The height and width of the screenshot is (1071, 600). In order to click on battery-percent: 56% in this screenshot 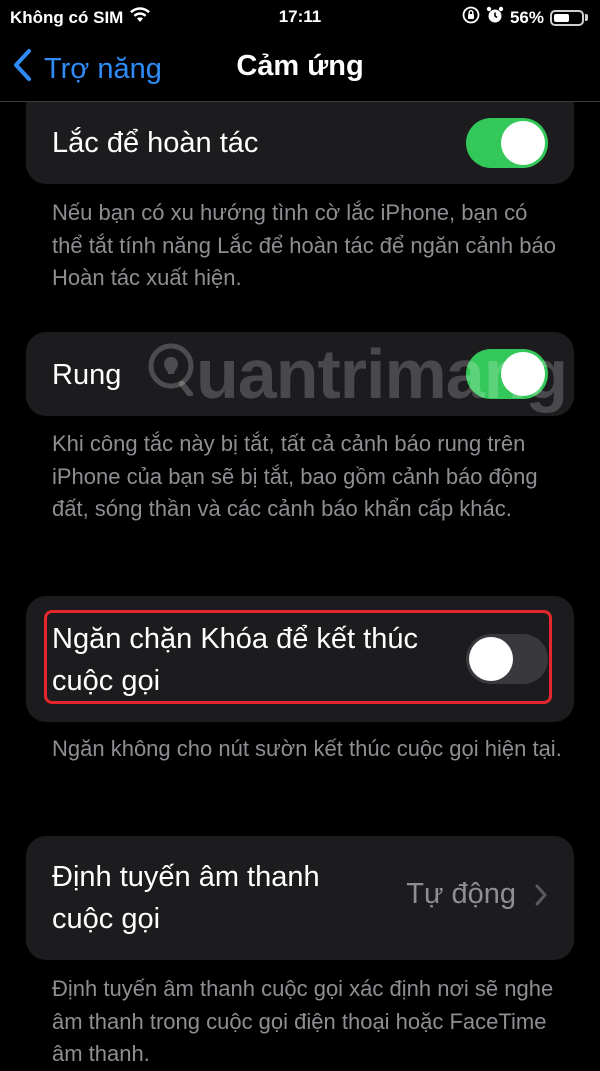, I will do `click(526, 17)`.